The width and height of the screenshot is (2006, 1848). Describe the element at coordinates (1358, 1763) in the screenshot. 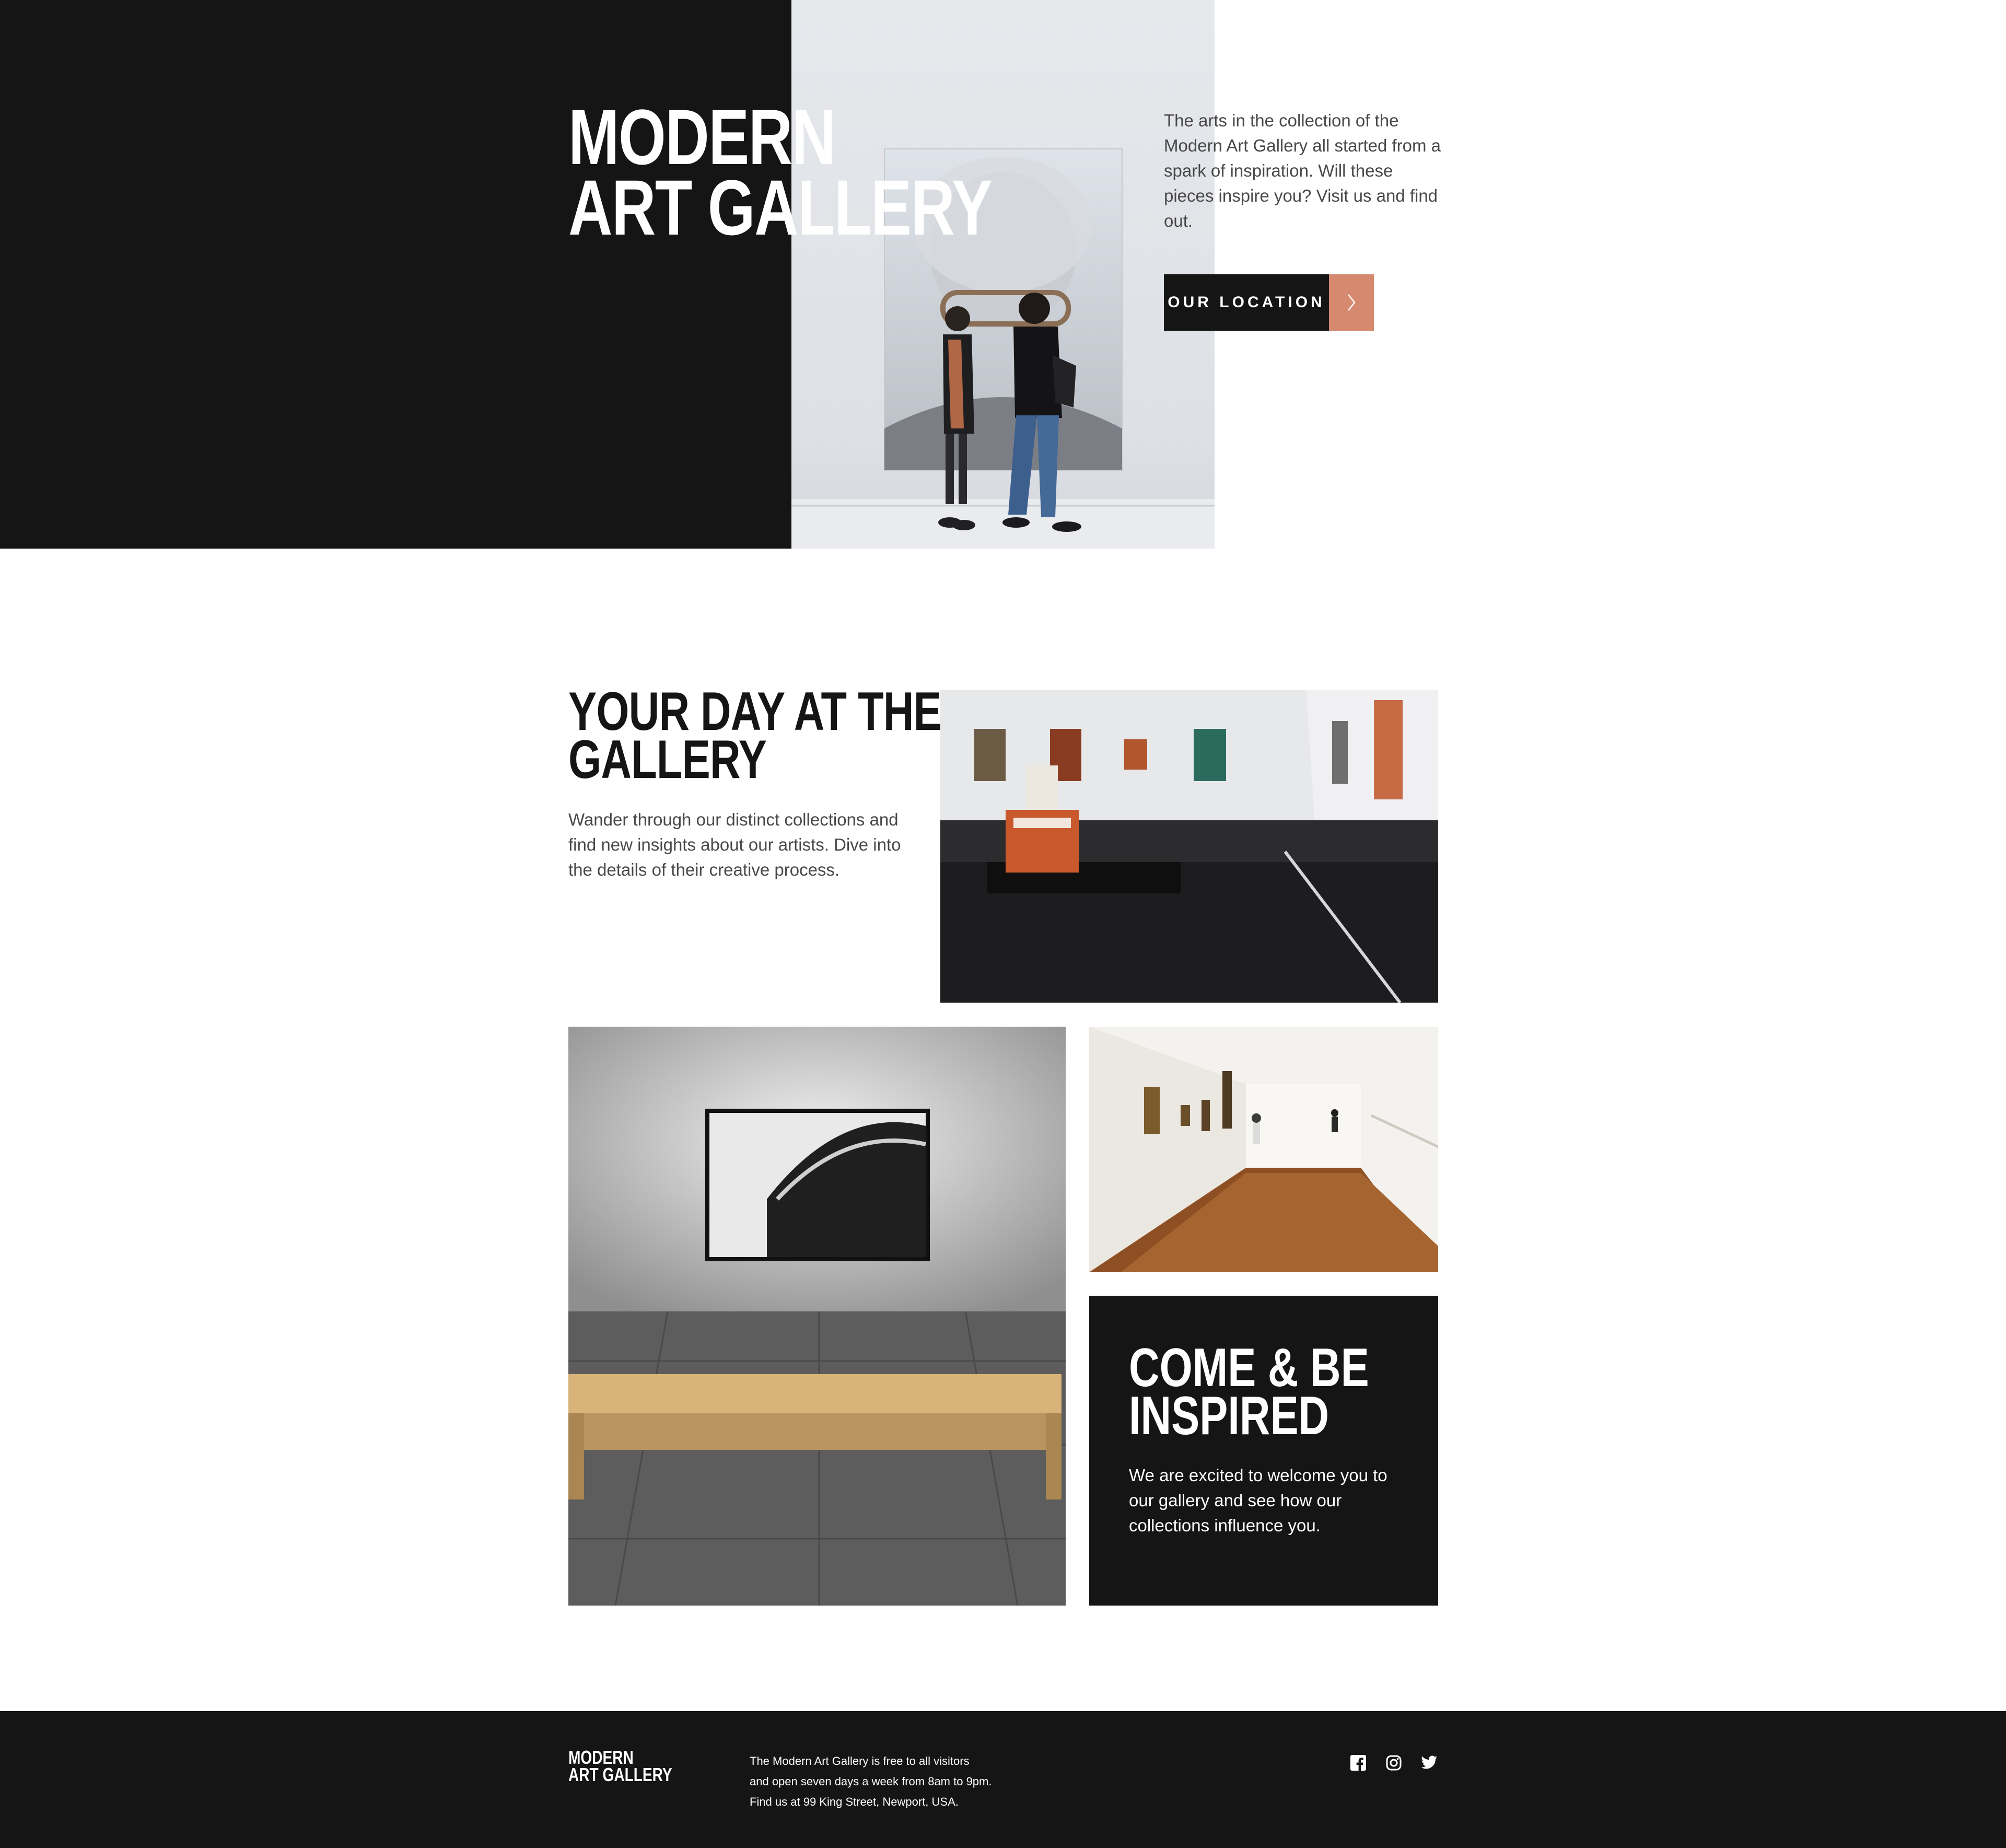

I see `facebook-icon` at that location.